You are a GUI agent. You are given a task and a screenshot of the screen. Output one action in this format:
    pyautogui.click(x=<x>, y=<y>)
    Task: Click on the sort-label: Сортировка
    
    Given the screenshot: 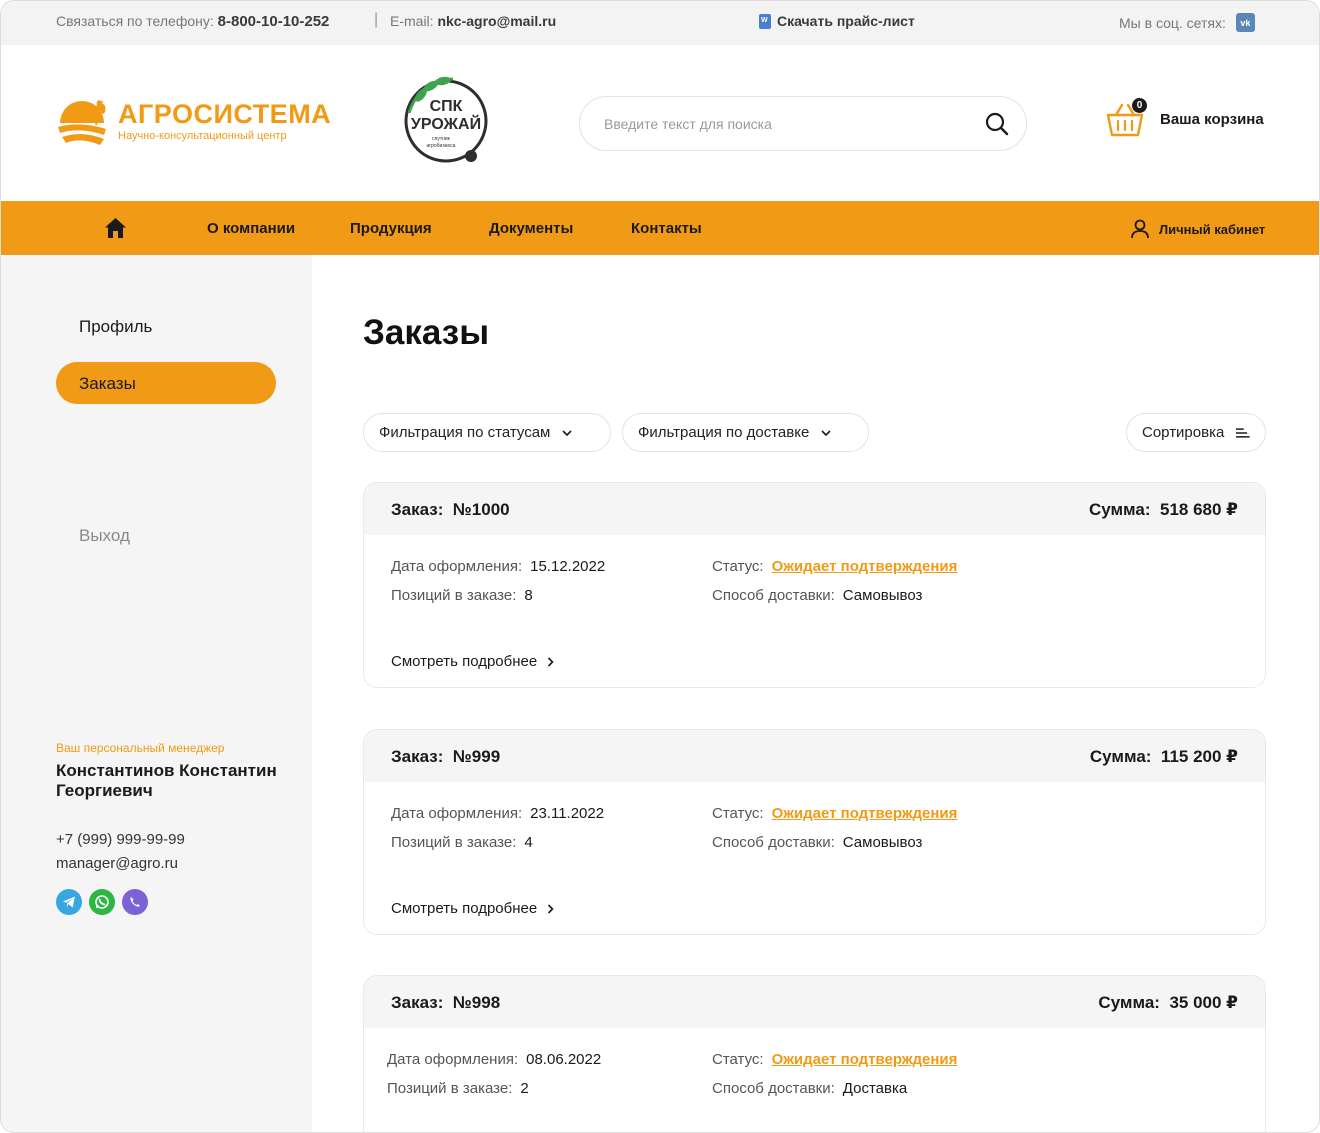 What is the action you would take?
    pyautogui.click(x=1183, y=432)
    